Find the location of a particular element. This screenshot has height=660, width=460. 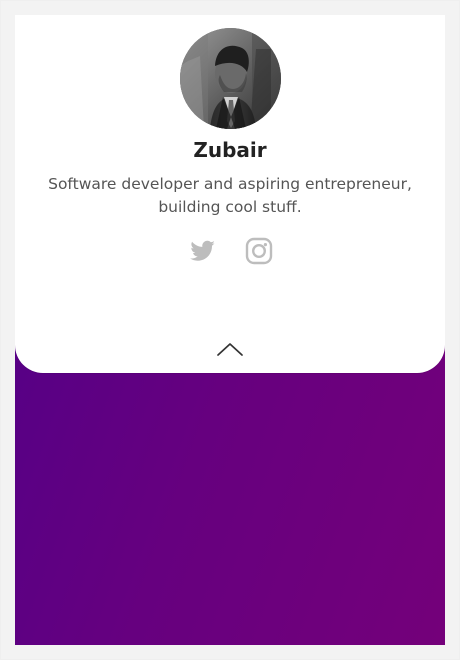

person-photo-icon is located at coordinates (230, 78).